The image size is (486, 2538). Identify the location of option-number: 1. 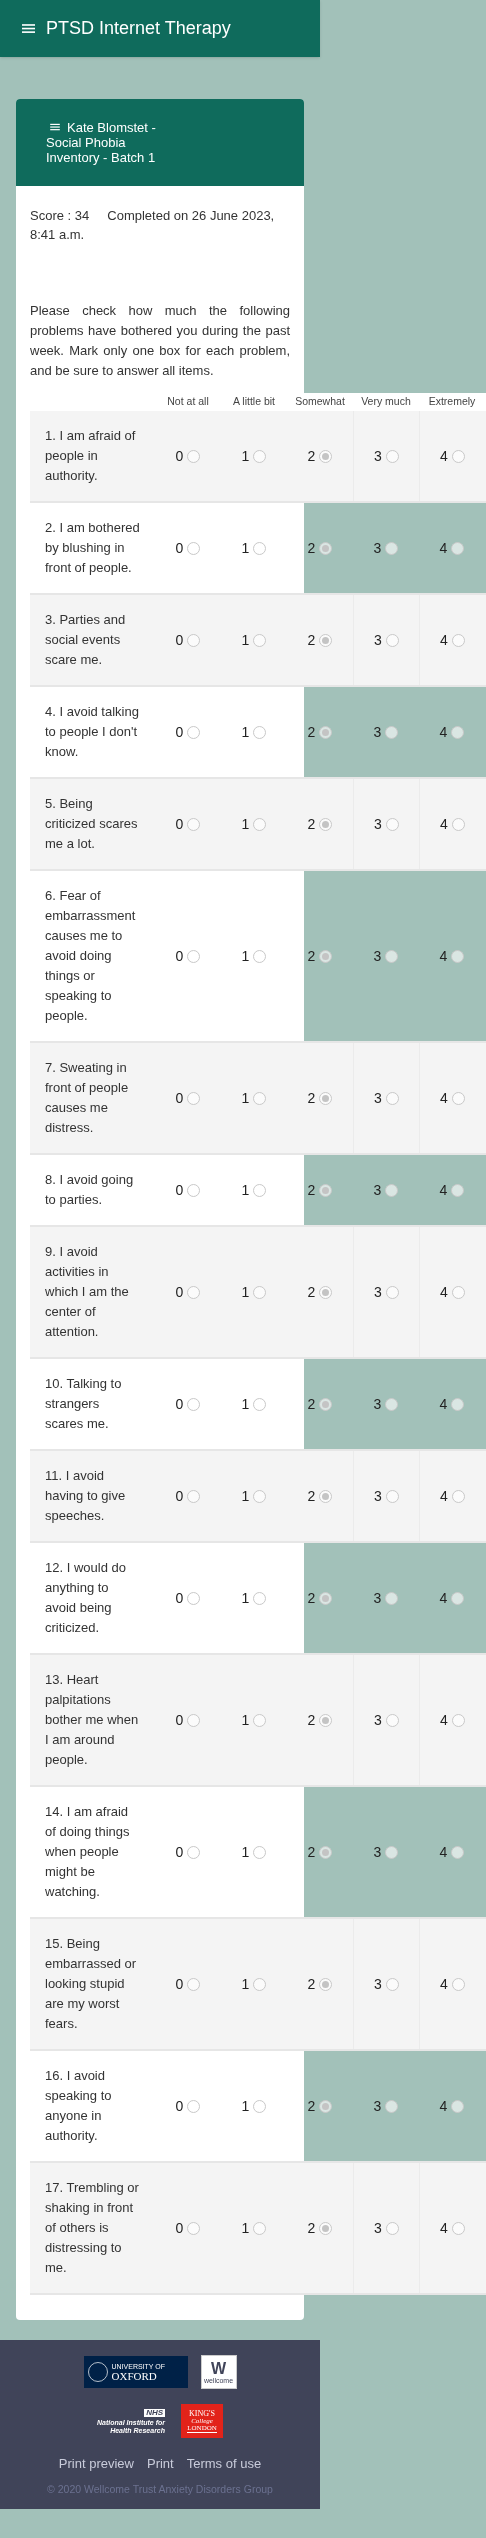
(245, 2106).